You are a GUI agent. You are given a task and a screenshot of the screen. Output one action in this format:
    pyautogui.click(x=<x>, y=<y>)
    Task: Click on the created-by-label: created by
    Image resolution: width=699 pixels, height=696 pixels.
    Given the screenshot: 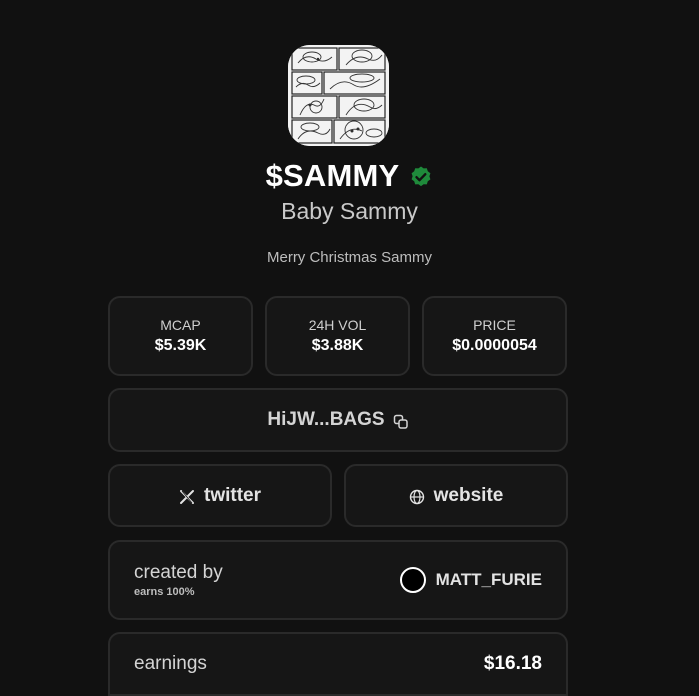 What is the action you would take?
    pyautogui.click(x=178, y=572)
    